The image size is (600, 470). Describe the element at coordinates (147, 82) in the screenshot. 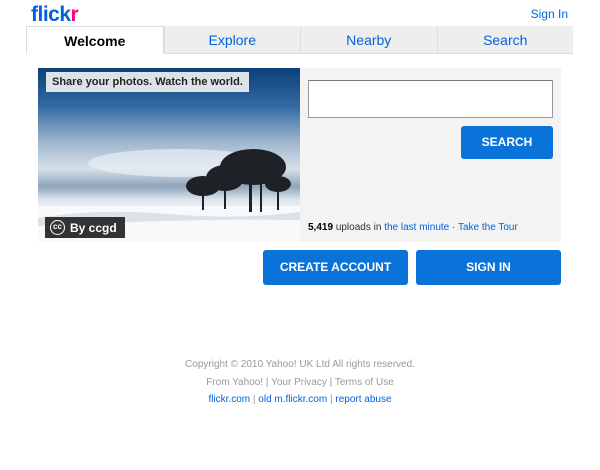

I see `hero-tagline: Share your photos. Watch the world.` at that location.